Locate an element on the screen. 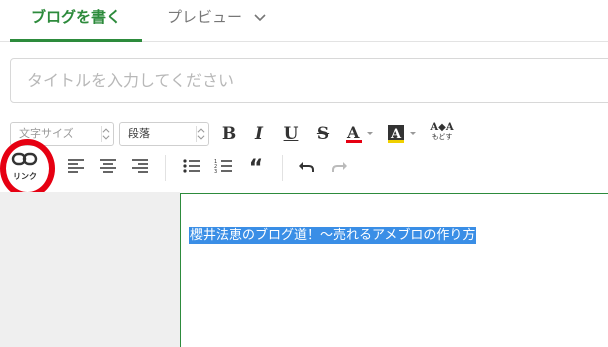  undo-icon is located at coordinates (306, 167).